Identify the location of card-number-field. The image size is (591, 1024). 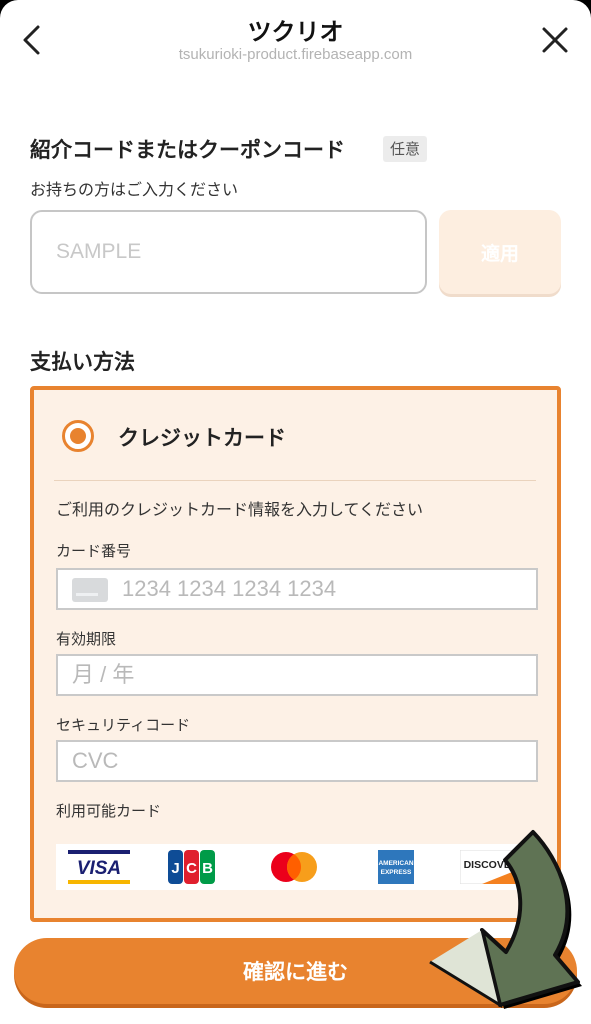
(297, 589).